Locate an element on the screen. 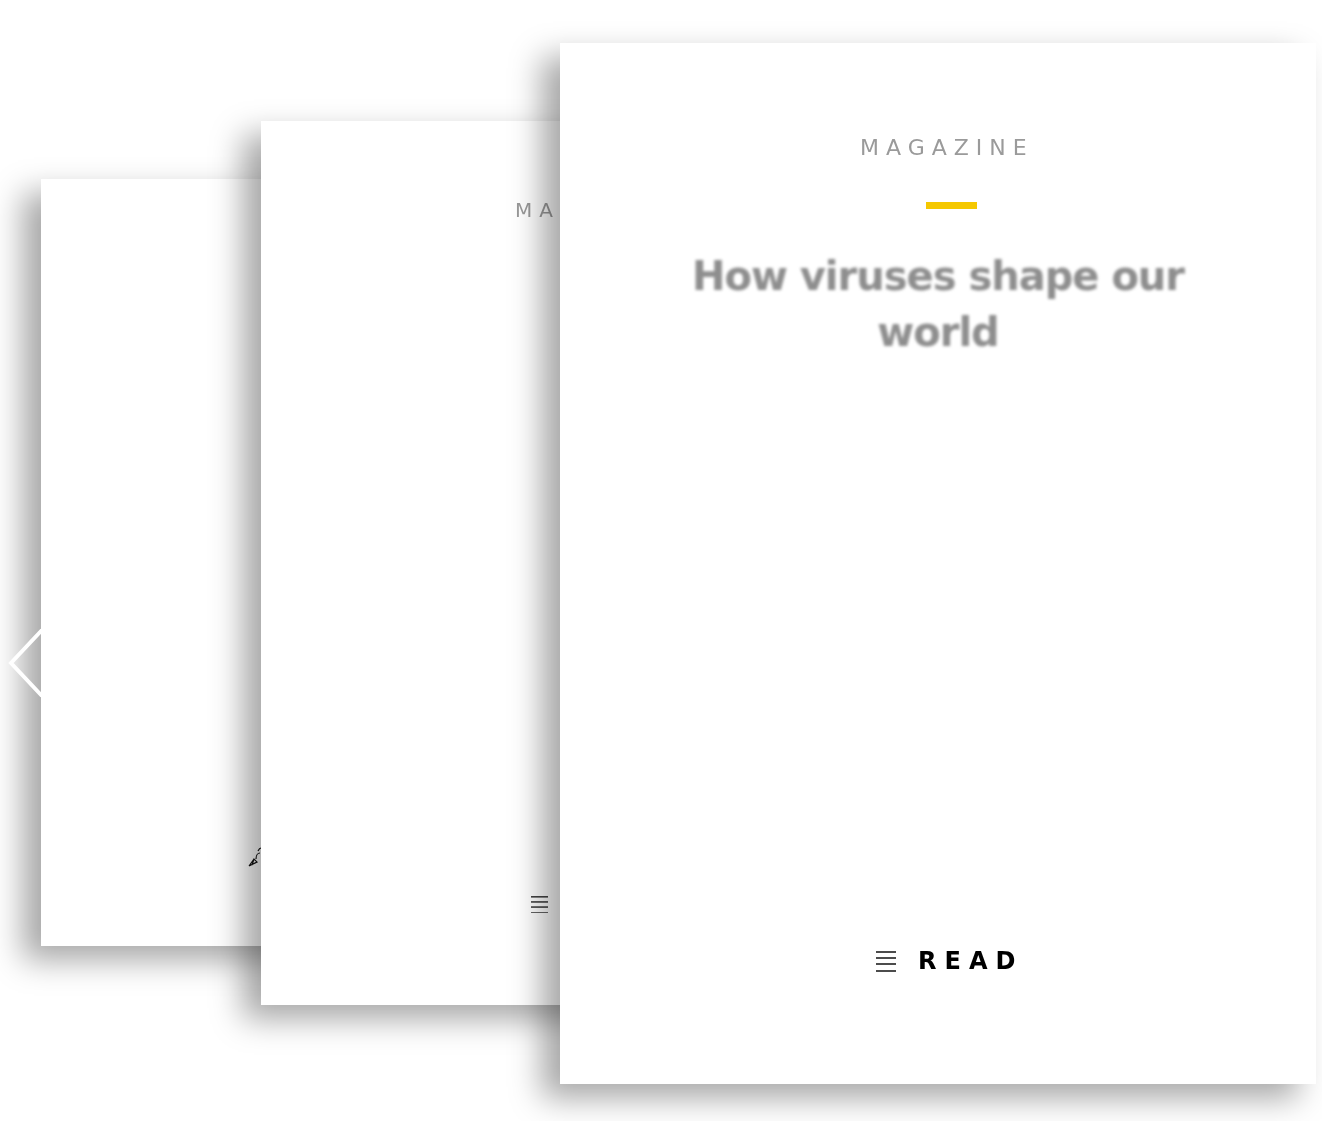 Image resolution: width=1322 pixels, height=1121 pixels. article-title: How viruses shape our world is located at coordinates (938, 304).